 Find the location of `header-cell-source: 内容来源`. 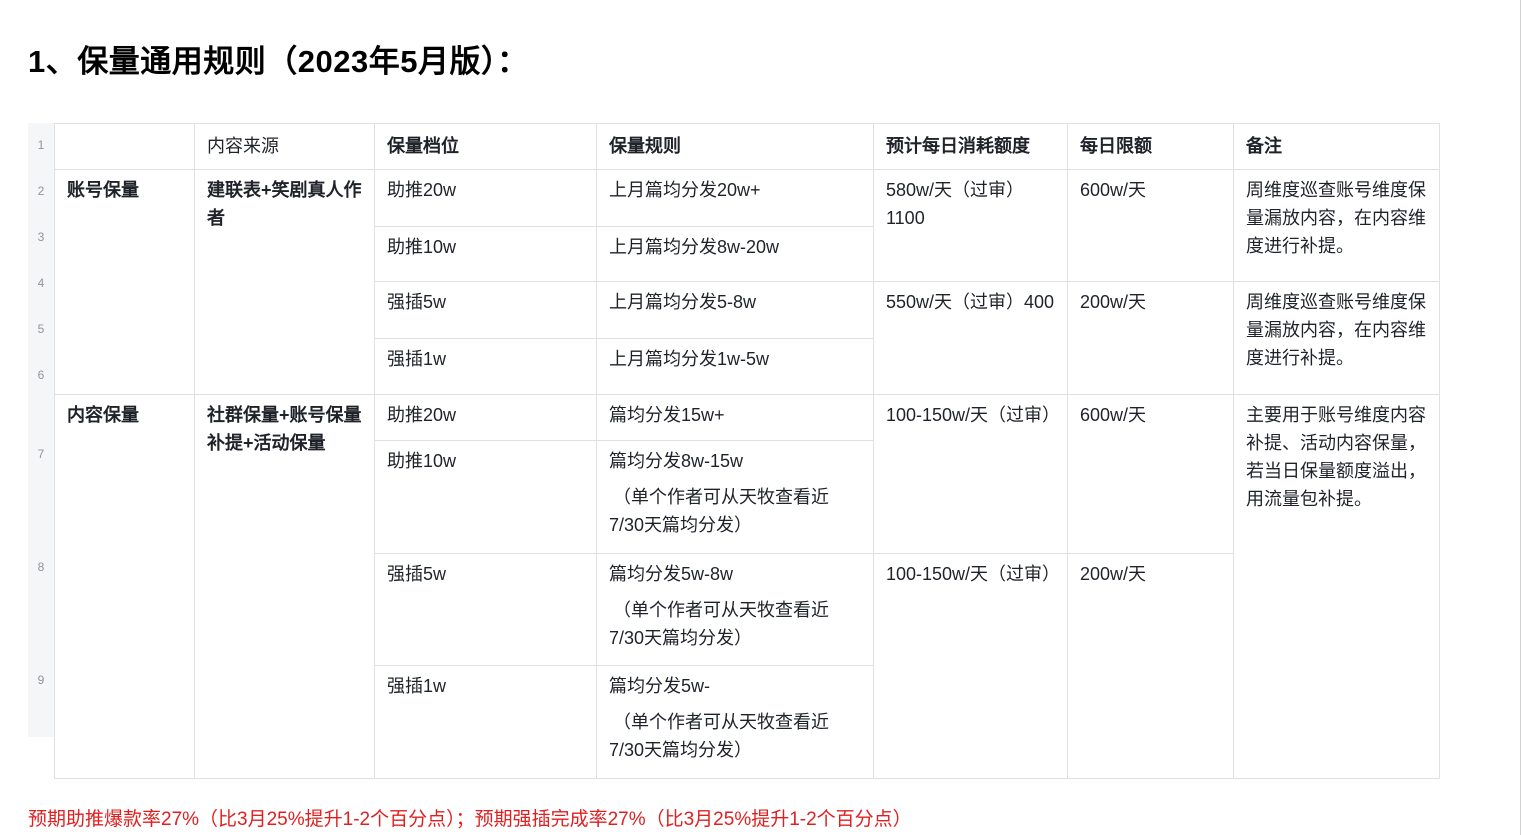

header-cell-source: 内容来源 is located at coordinates (284, 146).